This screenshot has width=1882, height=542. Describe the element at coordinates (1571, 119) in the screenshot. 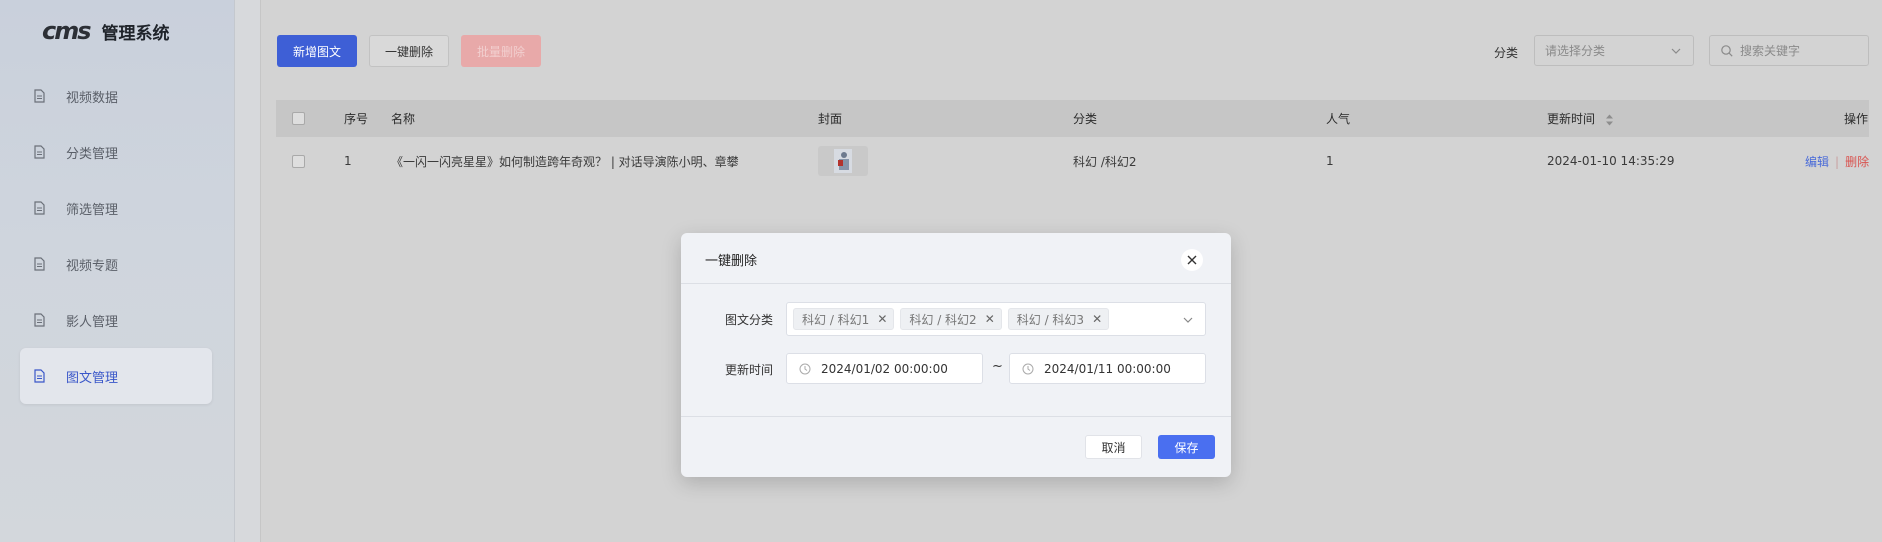

I see `header-updated-label: 更新时间` at that location.